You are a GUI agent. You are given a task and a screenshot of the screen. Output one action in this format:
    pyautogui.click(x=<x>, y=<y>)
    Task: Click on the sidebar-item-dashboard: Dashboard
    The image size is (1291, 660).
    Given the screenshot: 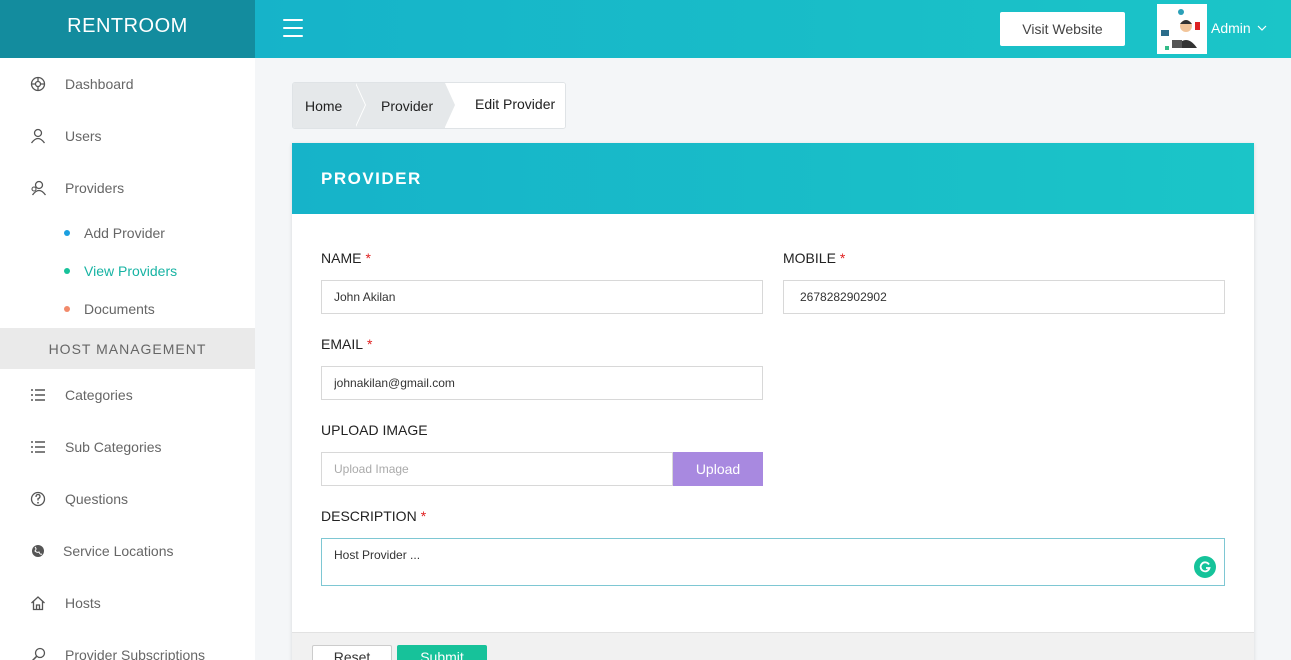 What is the action you would take?
    pyautogui.click(x=127, y=84)
    